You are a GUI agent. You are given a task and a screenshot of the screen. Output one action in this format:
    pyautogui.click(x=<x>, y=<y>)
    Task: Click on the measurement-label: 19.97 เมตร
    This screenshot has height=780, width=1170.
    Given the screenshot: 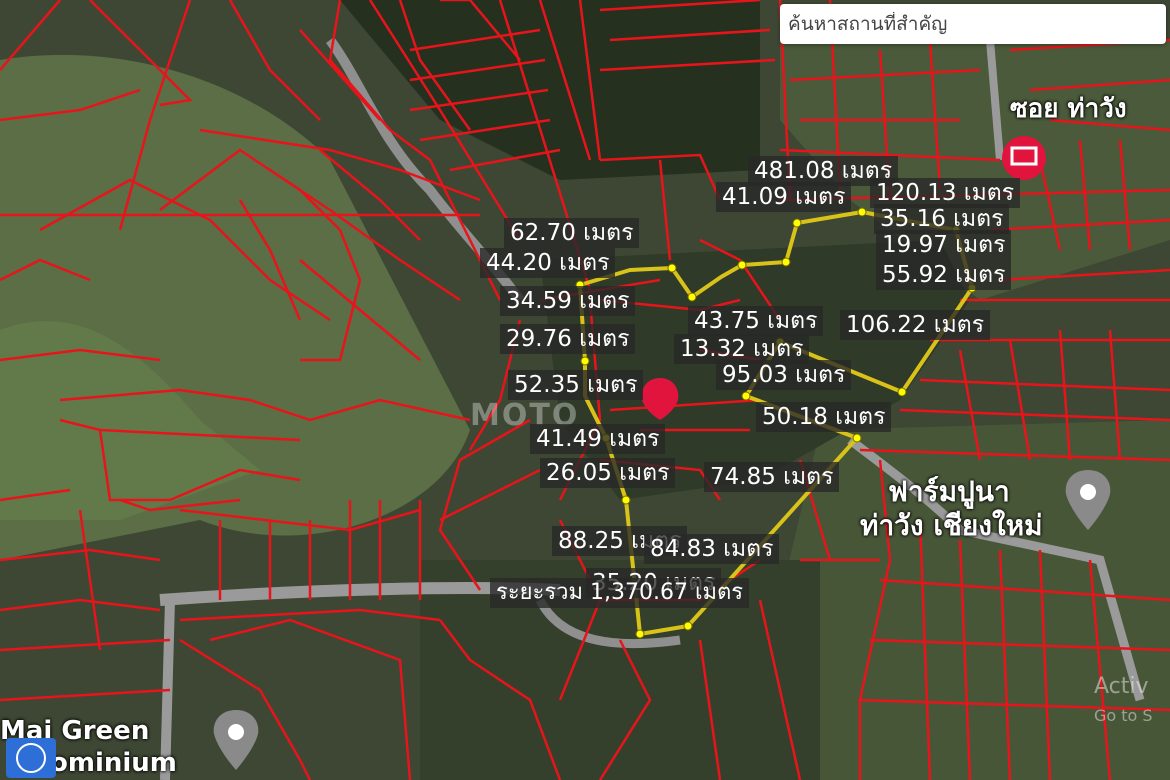 What is the action you would take?
    pyautogui.click(x=944, y=245)
    